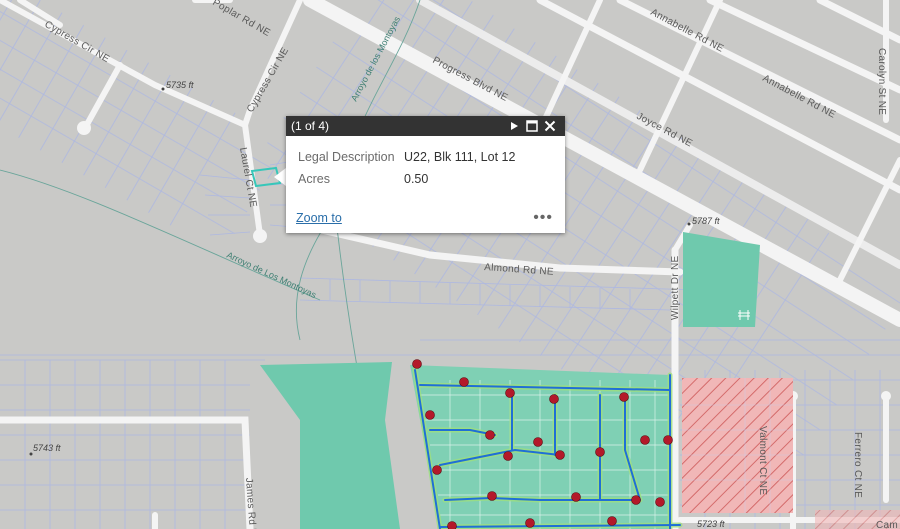  I want to click on zoom-to-link: Zoom to, so click(319, 218).